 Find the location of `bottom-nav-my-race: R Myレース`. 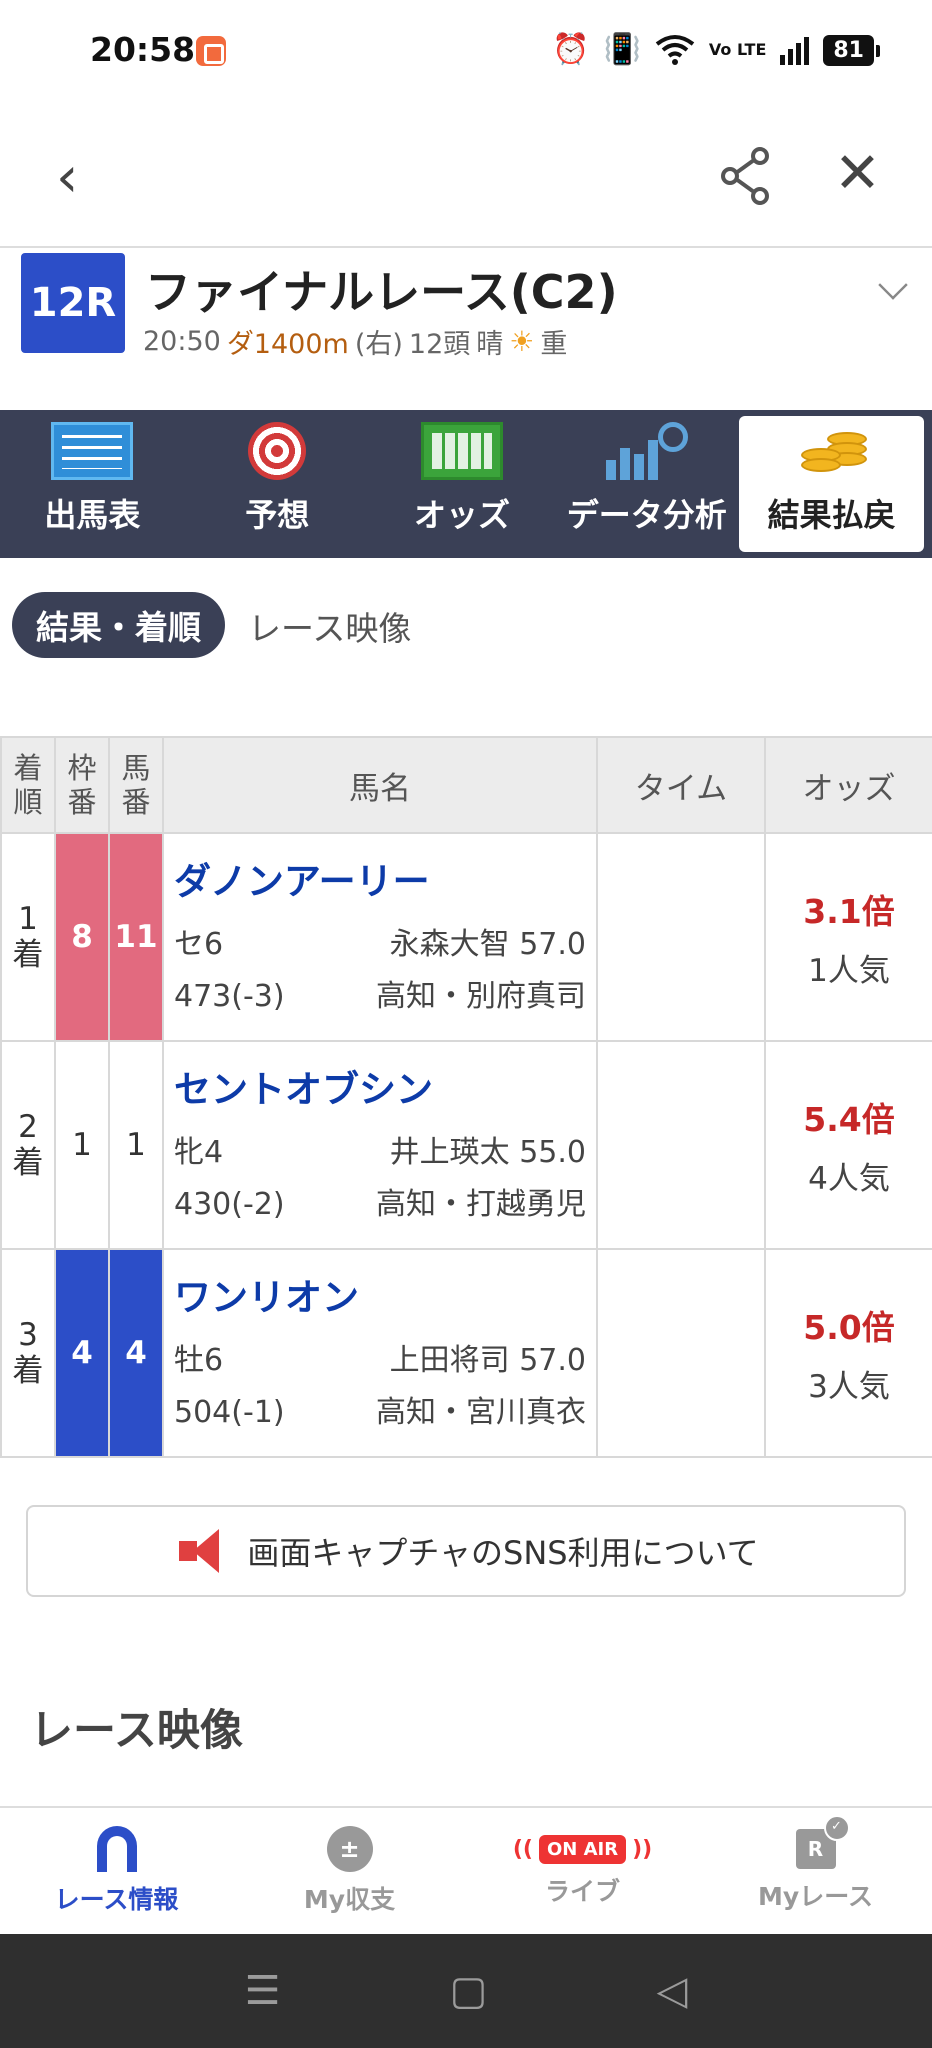

bottom-nav-my-race: R Myレース is located at coordinates (815, 1871).